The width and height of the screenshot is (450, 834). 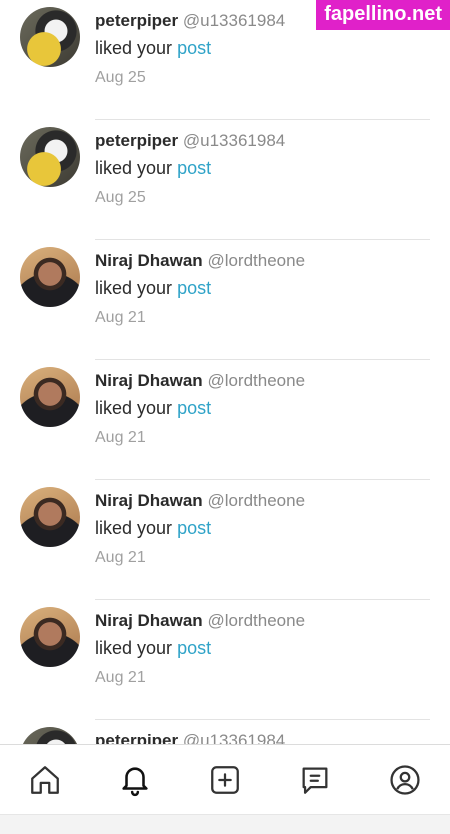 I want to click on message-icon, so click(x=315, y=780).